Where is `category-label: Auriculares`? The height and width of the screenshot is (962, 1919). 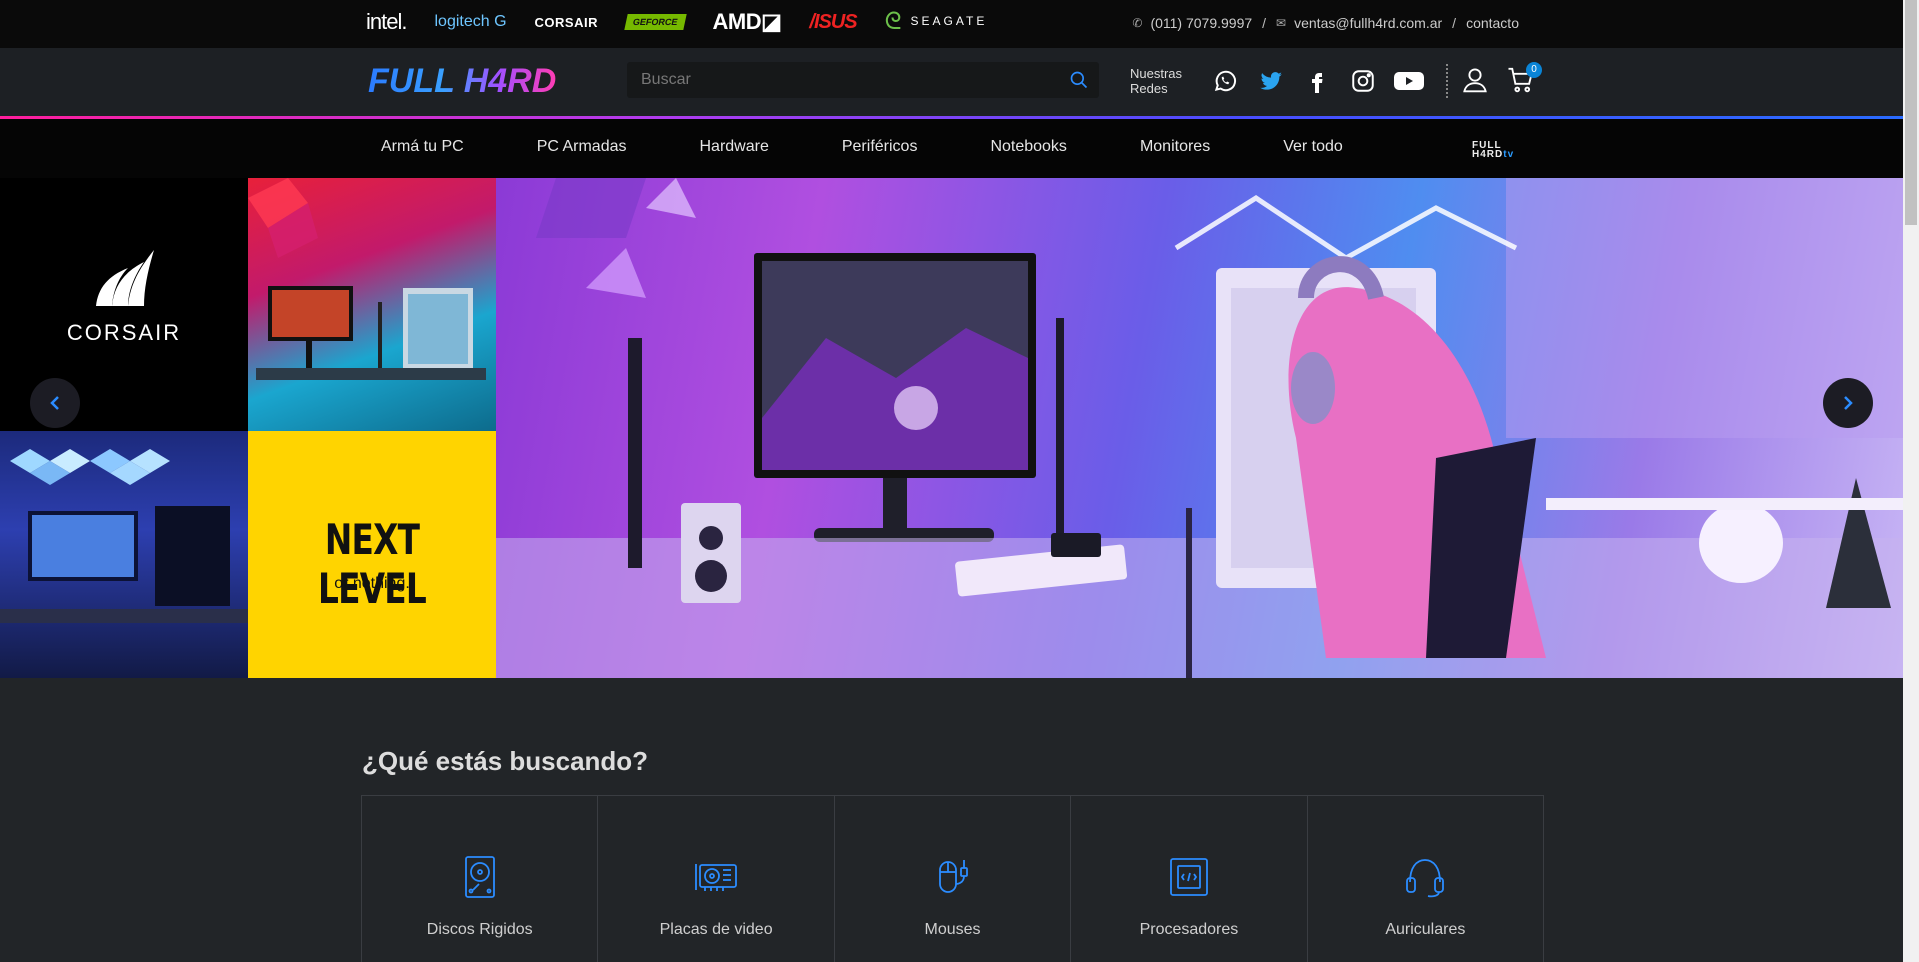
category-label: Auriculares is located at coordinates (1425, 929).